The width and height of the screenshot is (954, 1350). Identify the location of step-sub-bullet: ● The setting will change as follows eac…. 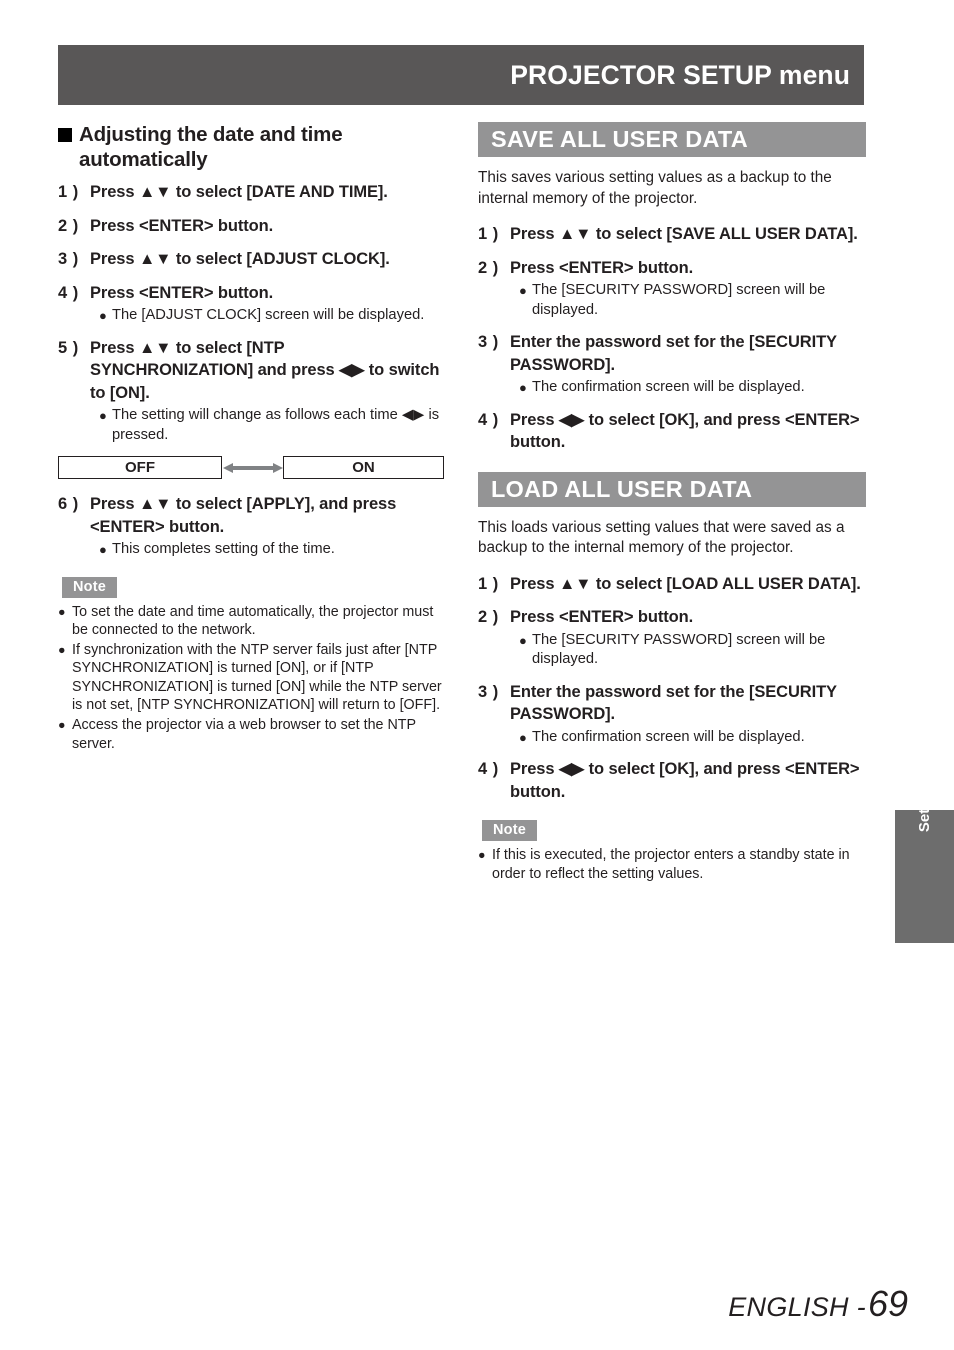
(268, 425).